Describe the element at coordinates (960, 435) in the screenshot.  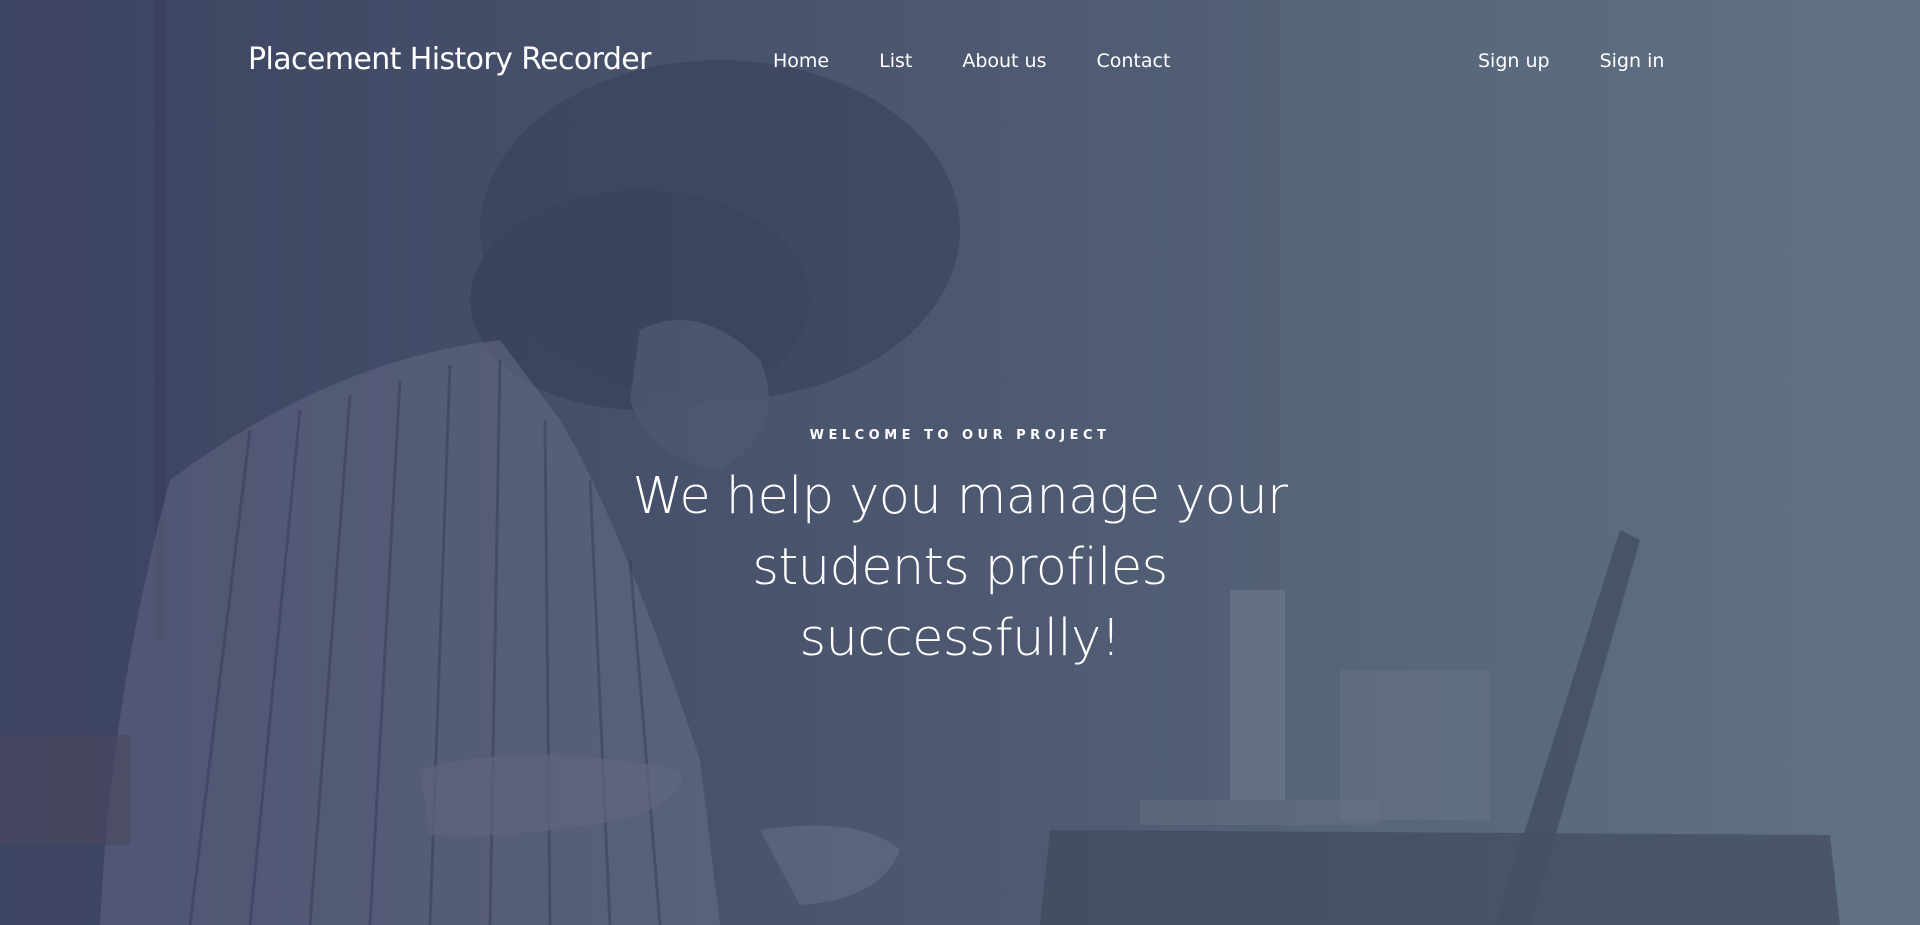
I see `hero-eyebrow: Welcome to our project` at that location.